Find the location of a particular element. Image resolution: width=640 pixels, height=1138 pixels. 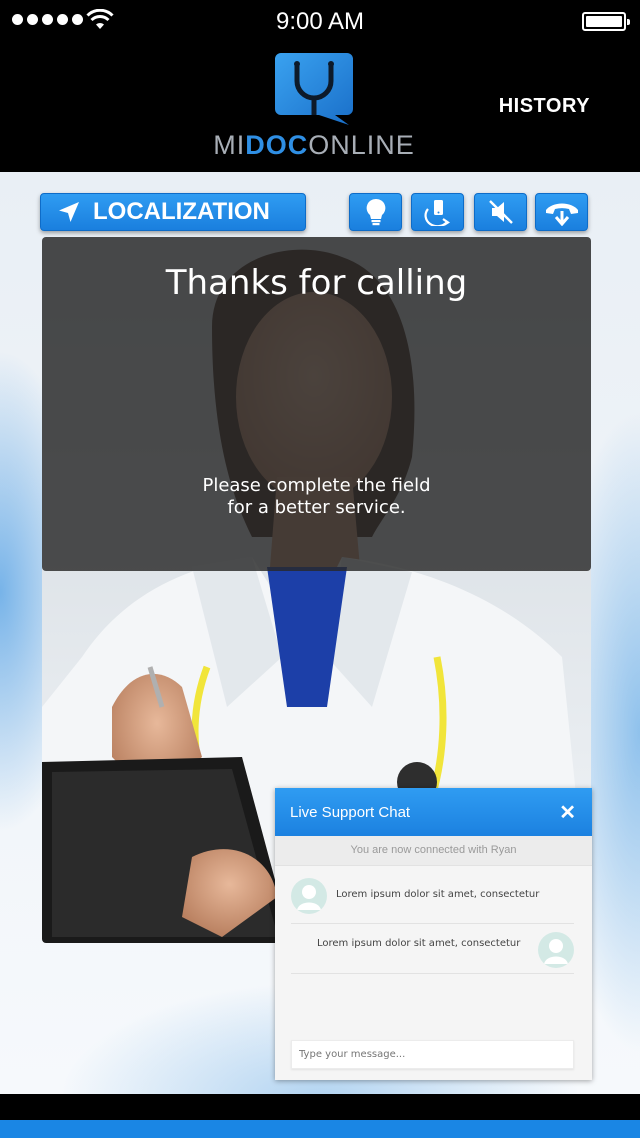

status-bar: 9:00 AM is located at coordinates (320, 22).